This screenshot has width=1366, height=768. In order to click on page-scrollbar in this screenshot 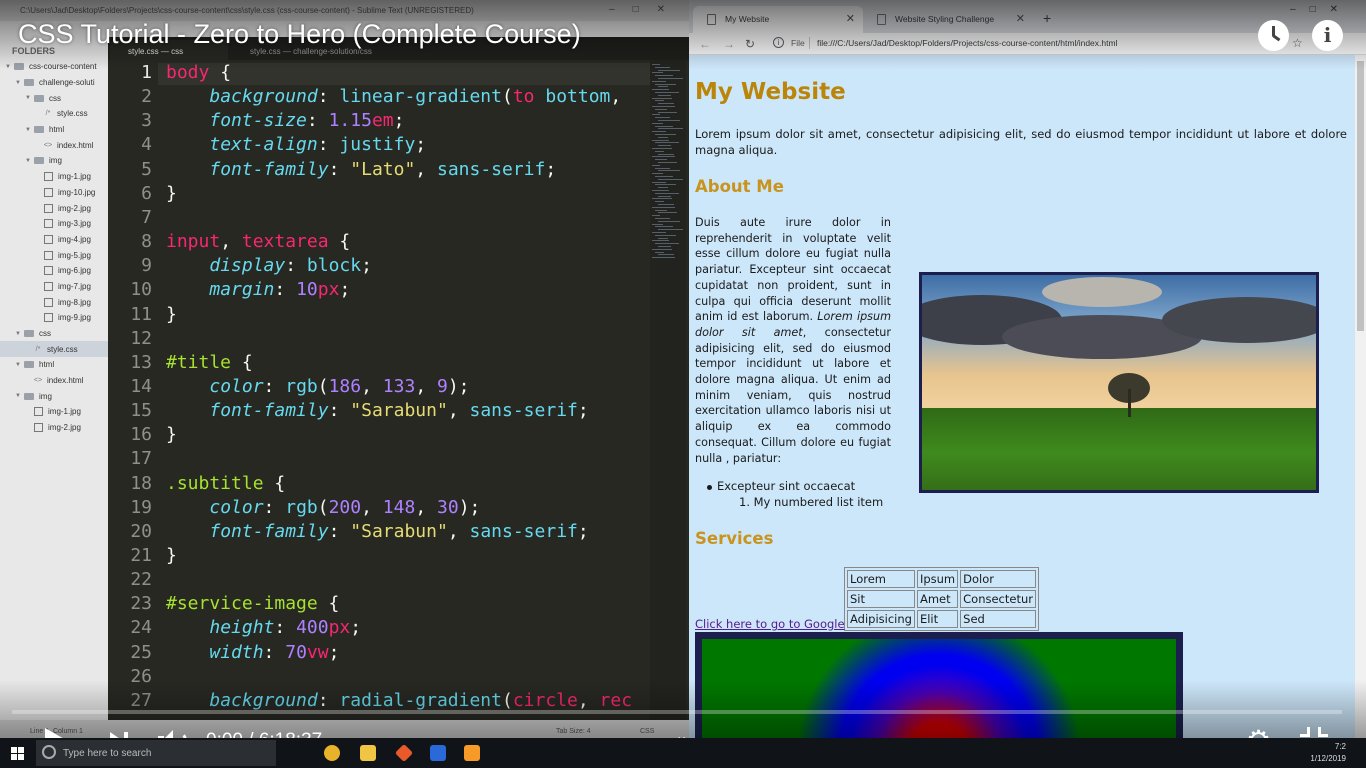, I will do `click(1360, 396)`.